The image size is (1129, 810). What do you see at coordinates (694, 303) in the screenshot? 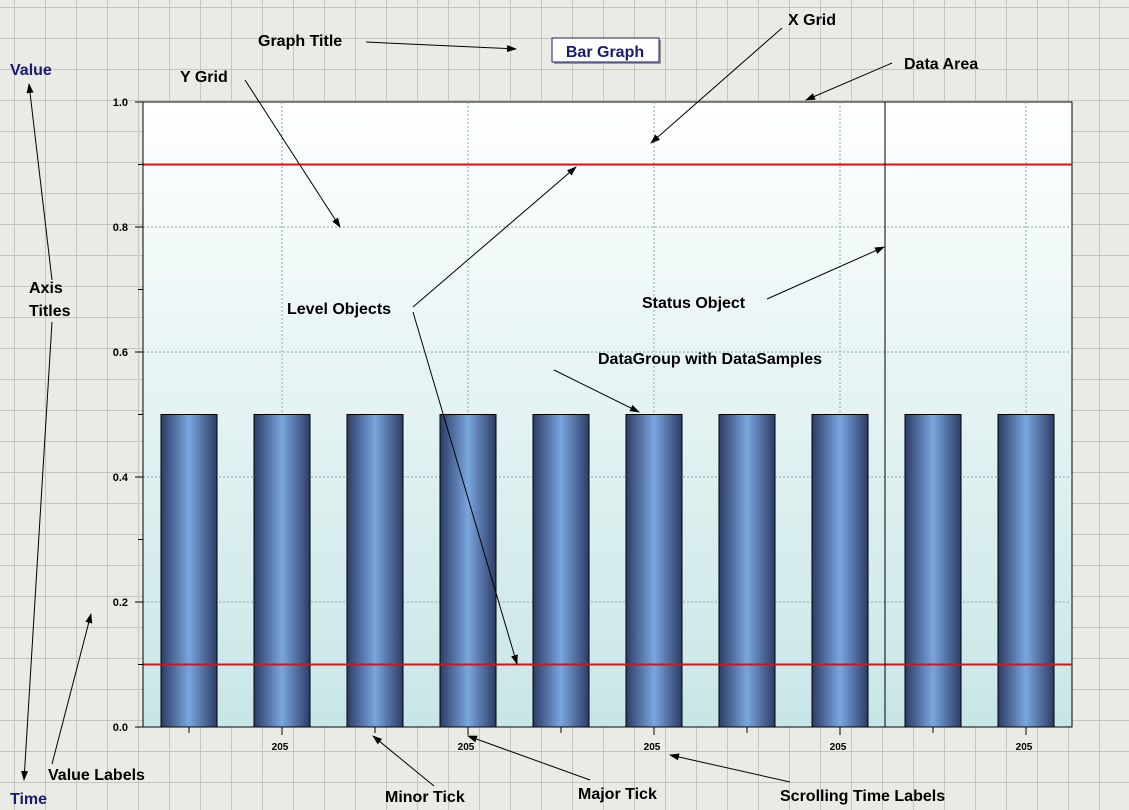
I see `annotation-status-object: Status Object` at bounding box center [694, 303].